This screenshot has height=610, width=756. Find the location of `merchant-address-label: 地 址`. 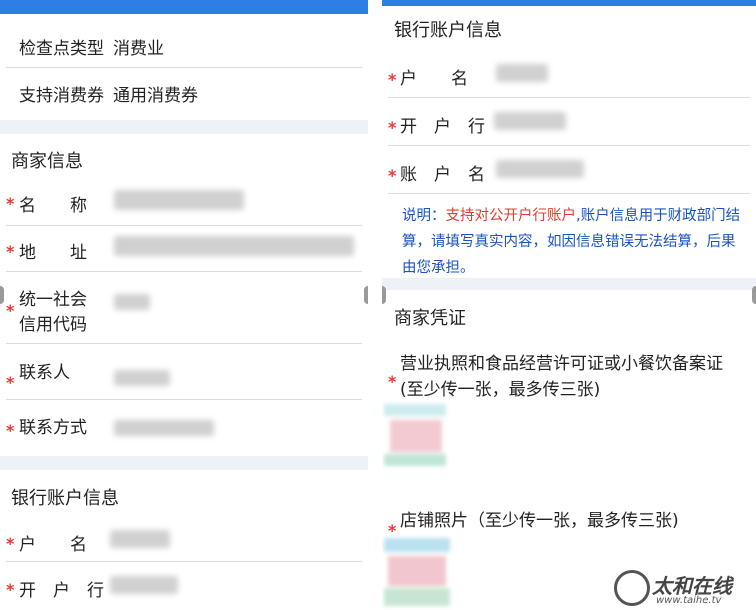

merchant-address-label: 地 址 is located at coordinates (53, 253).